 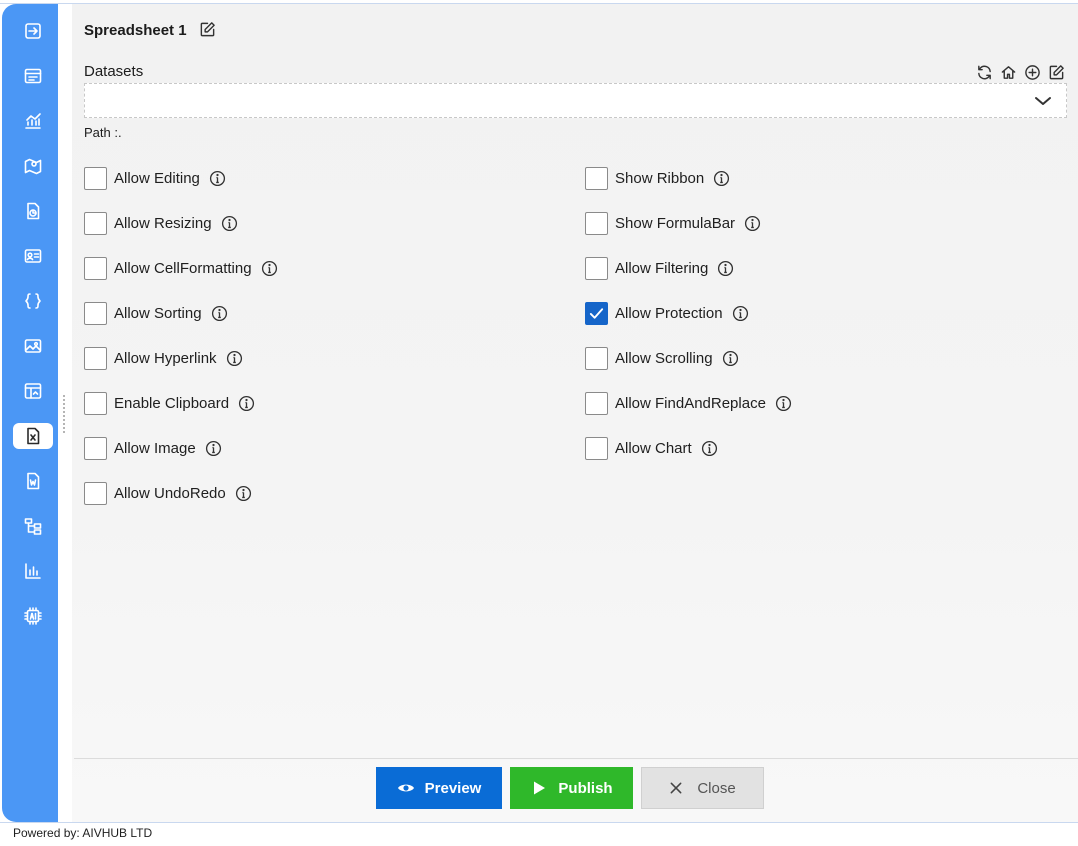 What do you see at coordinates (1008, 72) in the screenshot?
I see `home-icon` at bounding box center [1008, 72].